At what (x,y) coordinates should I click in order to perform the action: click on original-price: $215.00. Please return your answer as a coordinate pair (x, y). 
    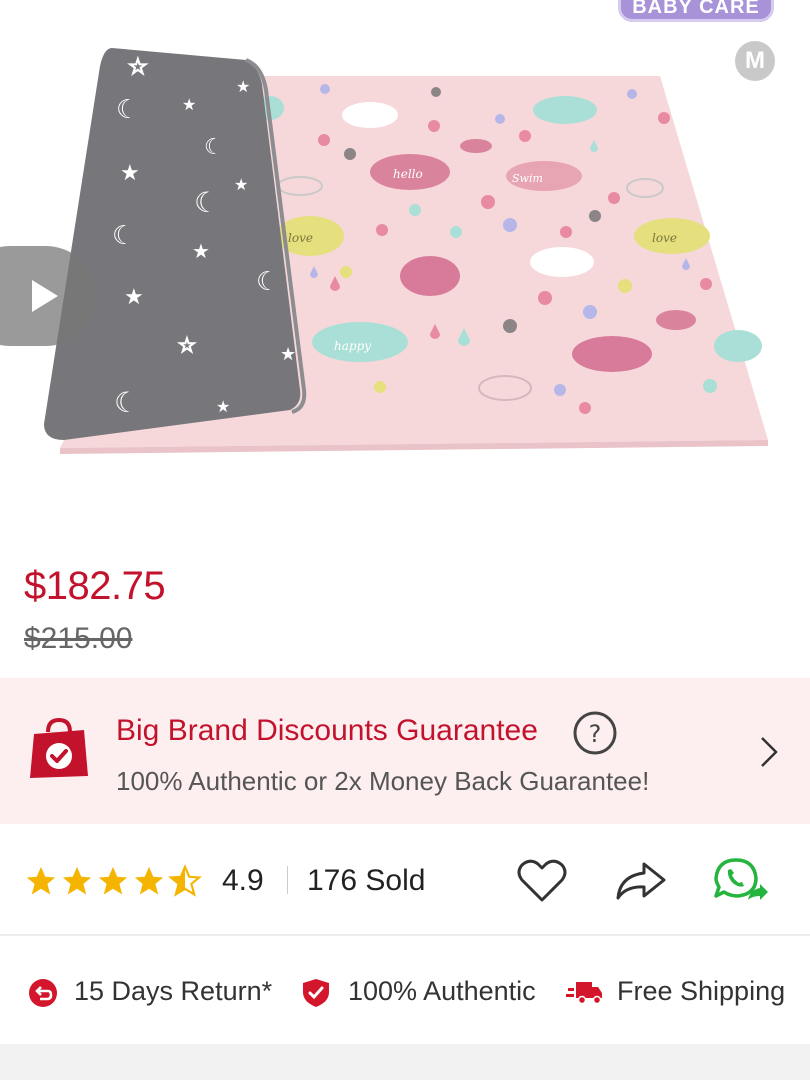
    Looking at the image, I should click on (78, 638).